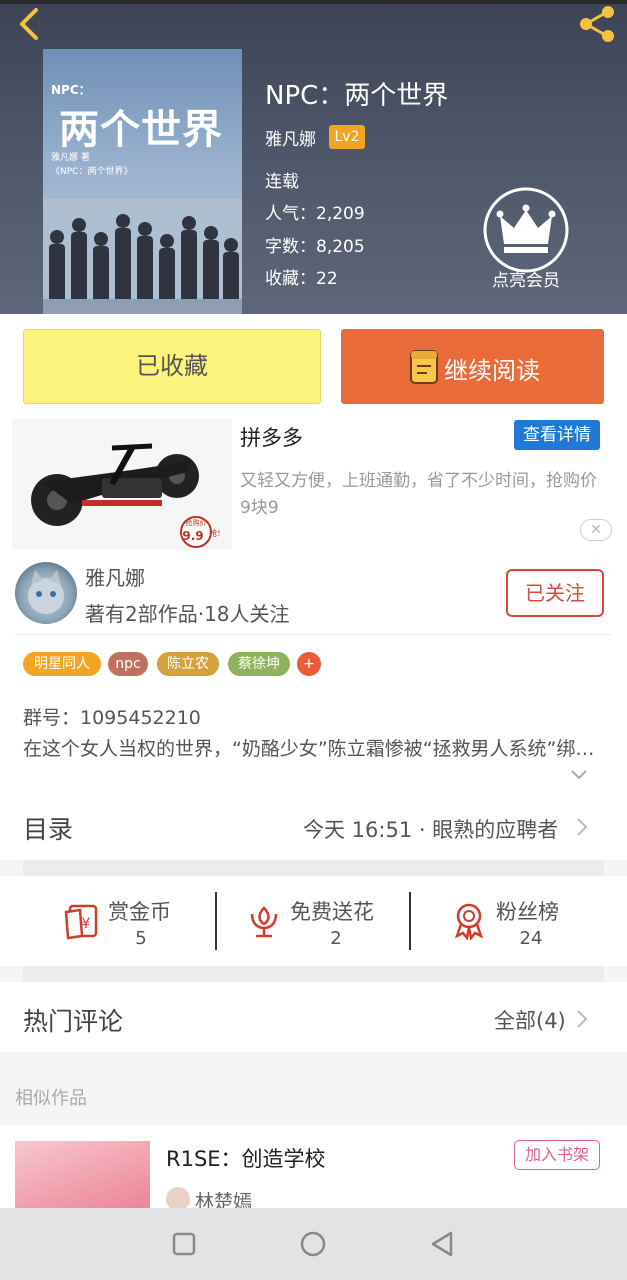  What do you see at coordinates (315, 247) in the screenshot?
I see `book-word-count: 字数：8,205` at bounding box center [315, 247].